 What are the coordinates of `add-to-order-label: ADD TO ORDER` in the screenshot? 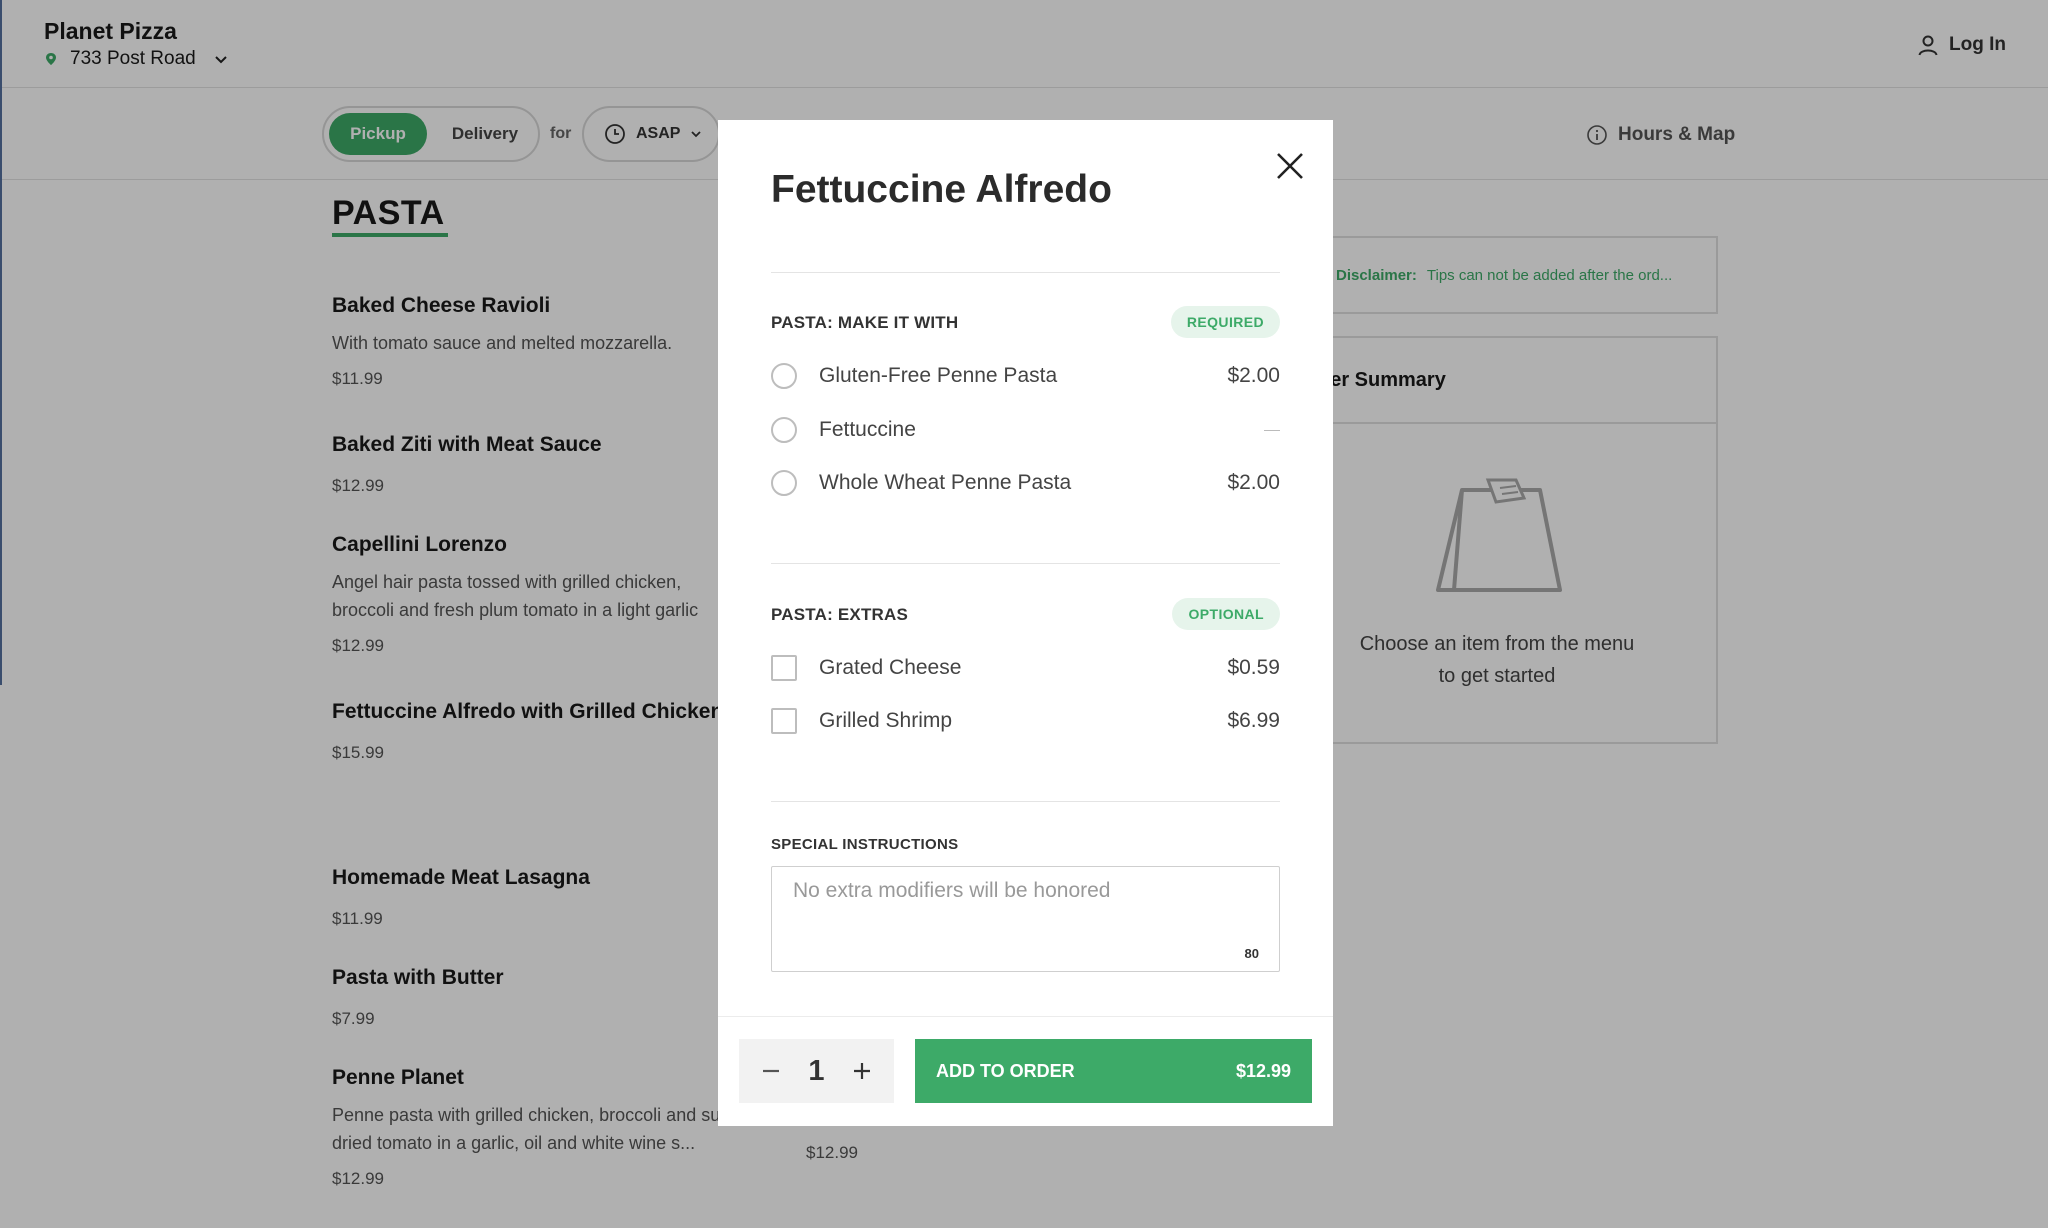 It's located at (1005, 1070).